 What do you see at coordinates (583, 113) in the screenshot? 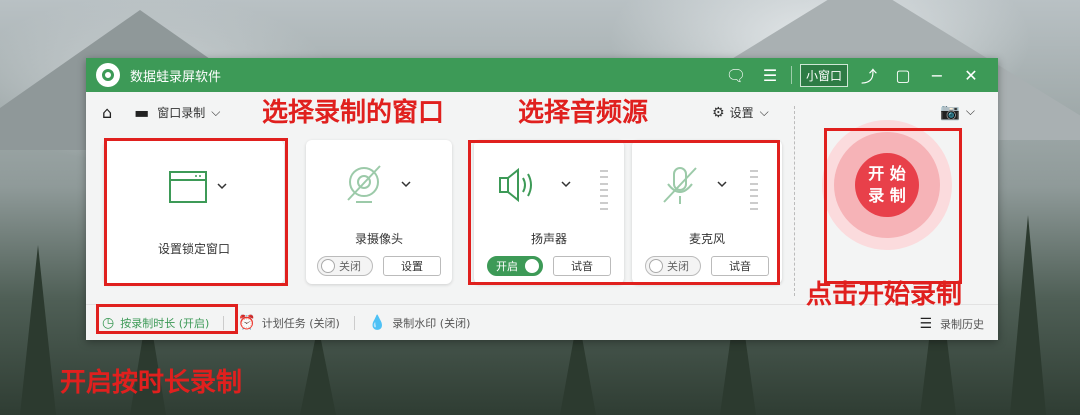
I see `annotation-select-audio: 选择音频源` at bounding box center [583, 113].